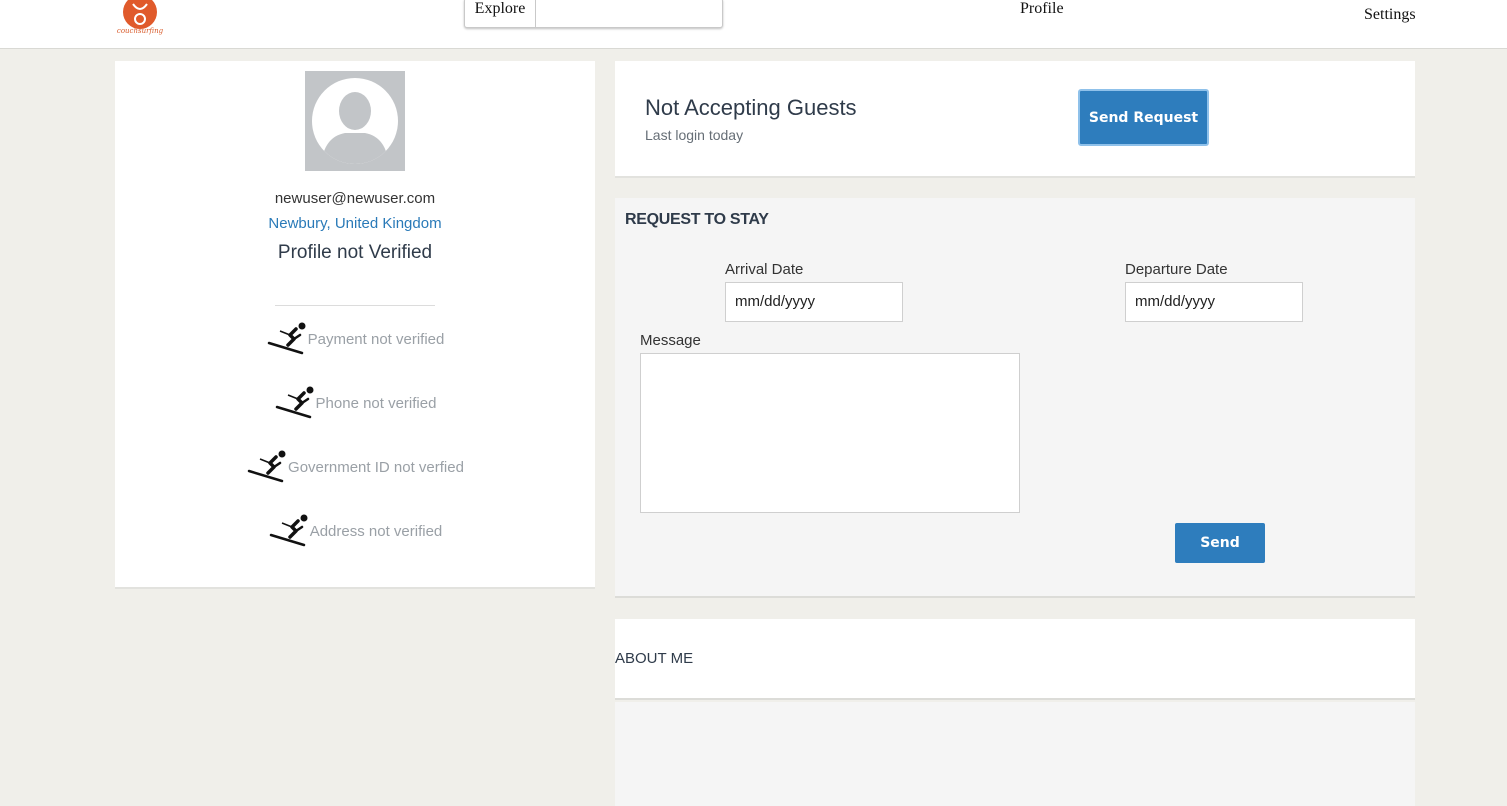 Image resolution: width=1507 pixels, height=806 pixels. Describe the element at coordinates (376, 467) in the screenshot. I see `verification-label: Government ID not verfied` at that location.